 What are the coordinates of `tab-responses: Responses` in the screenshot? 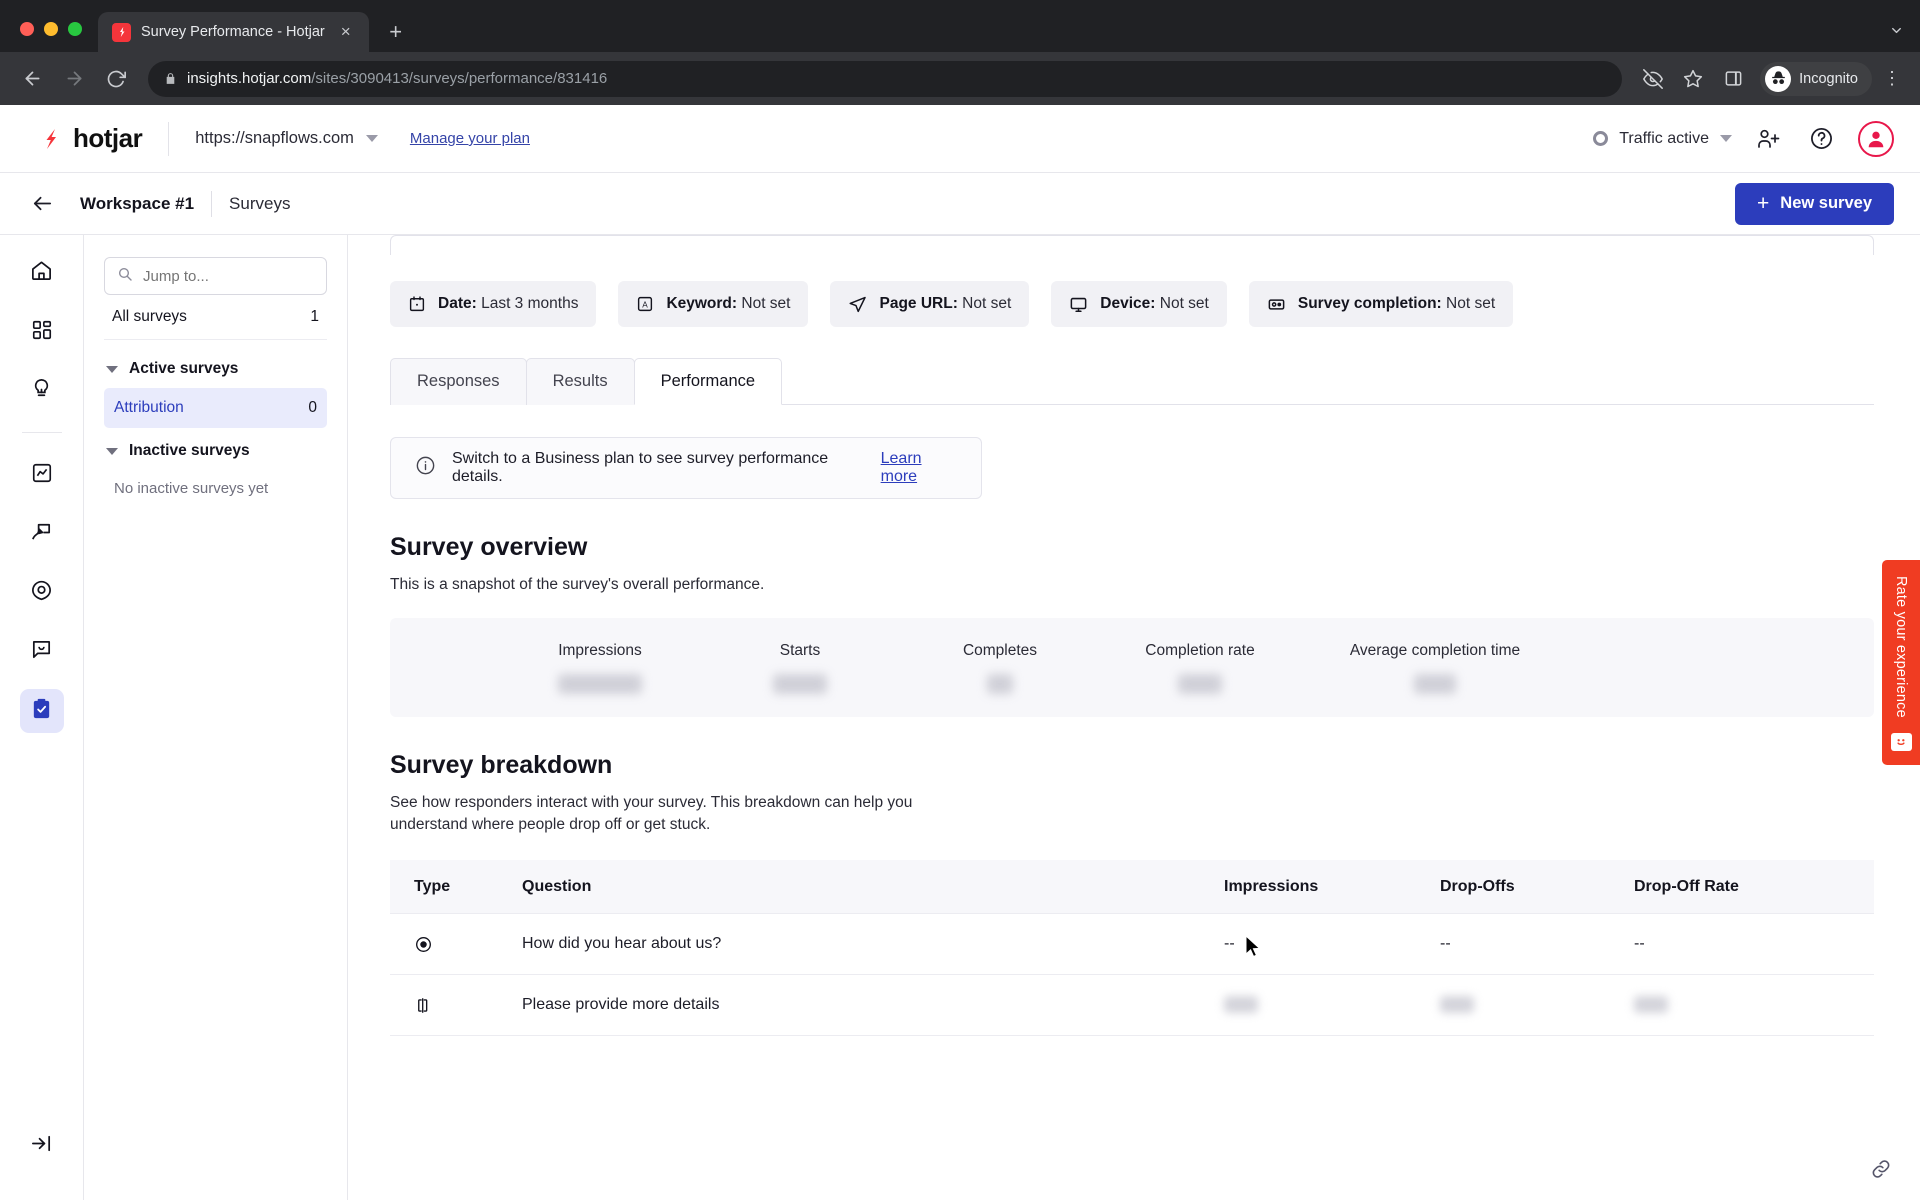 It's located at (458, 381).